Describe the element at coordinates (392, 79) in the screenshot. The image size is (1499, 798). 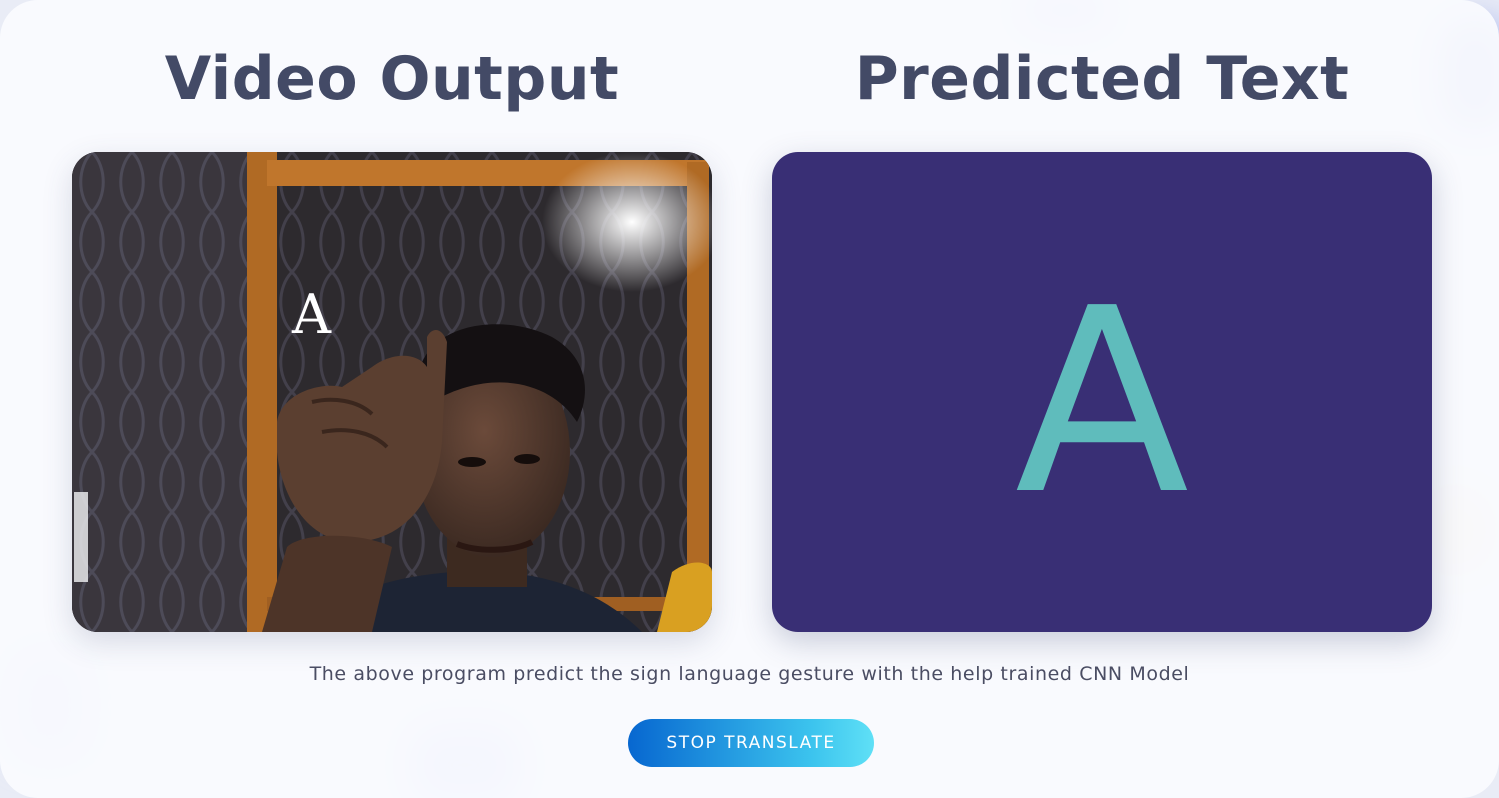
I see `video-output-title: Video Output` at that location.